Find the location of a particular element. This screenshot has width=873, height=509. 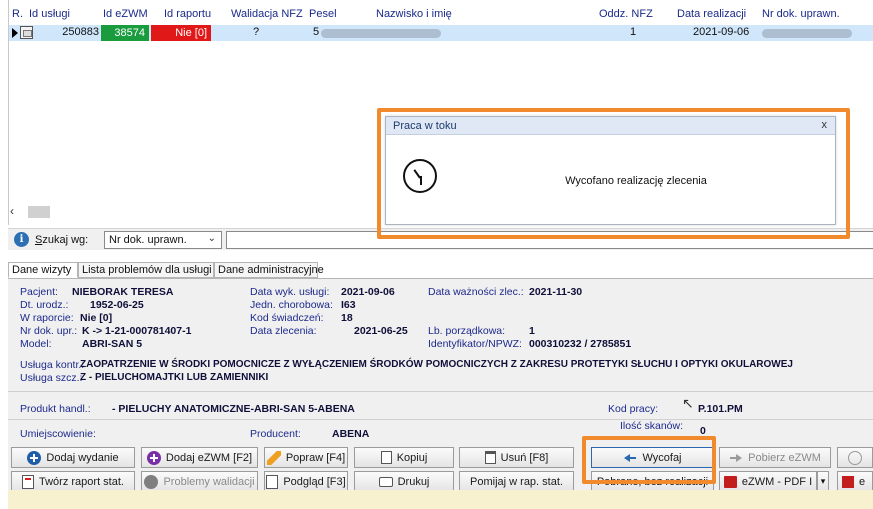

search-field-selected: Nr dok. uprawn. is located at coordinates (148, 240).